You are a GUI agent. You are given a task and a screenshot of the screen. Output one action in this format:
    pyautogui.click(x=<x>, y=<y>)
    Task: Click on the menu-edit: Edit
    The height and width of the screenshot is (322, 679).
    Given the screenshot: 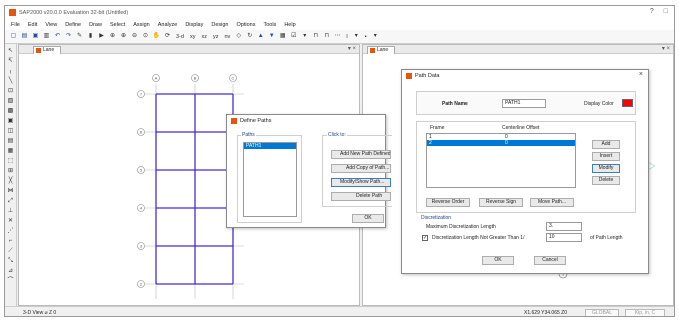 What is the action you would take?
    pyautogui.click(x=32, y=25)
    